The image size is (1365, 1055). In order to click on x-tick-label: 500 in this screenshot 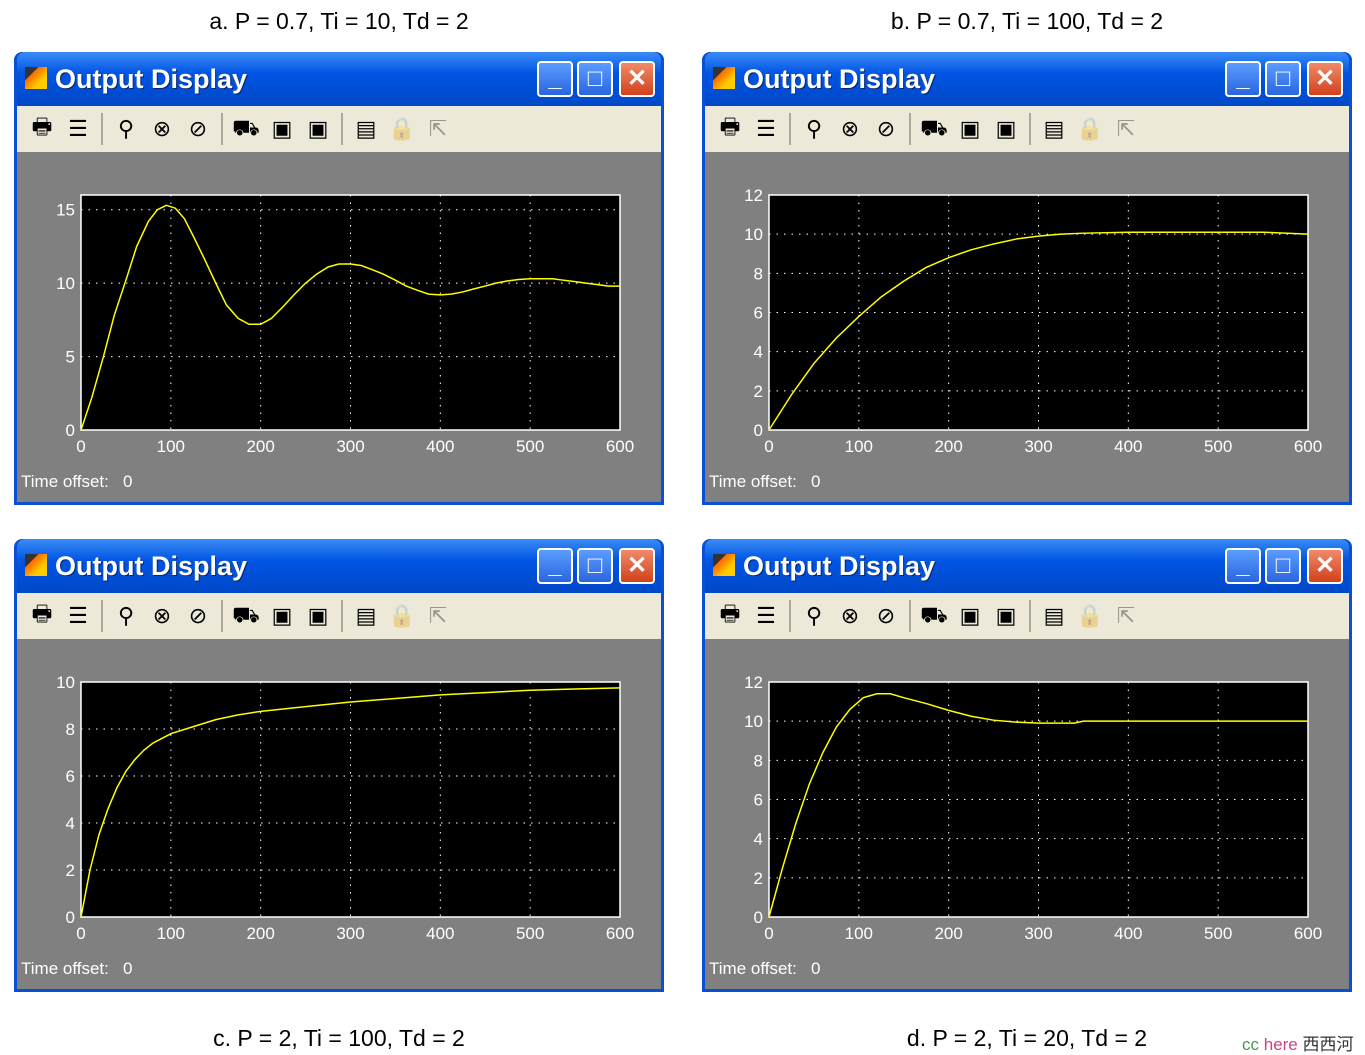, I will do `click(530, 933)`.